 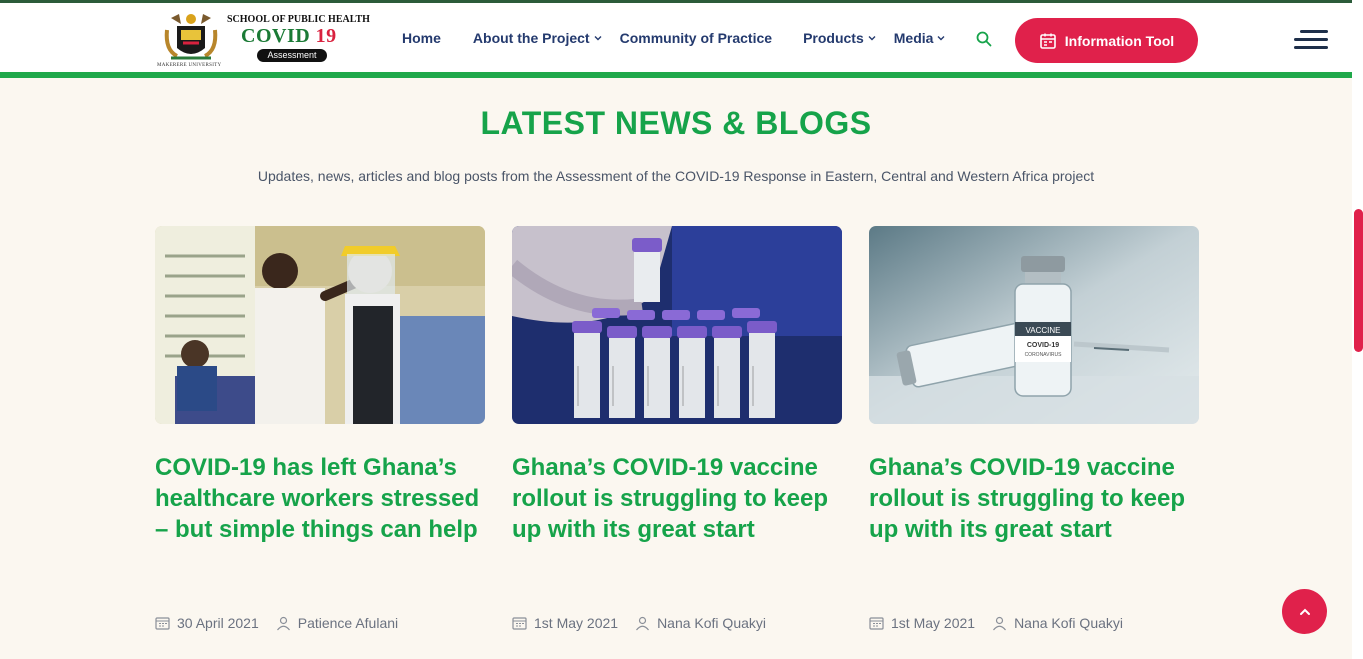 What do you see at coordinates (191, 37) in the screenshot?
I see `university-crest-icon` at bounding box center [191, 37].